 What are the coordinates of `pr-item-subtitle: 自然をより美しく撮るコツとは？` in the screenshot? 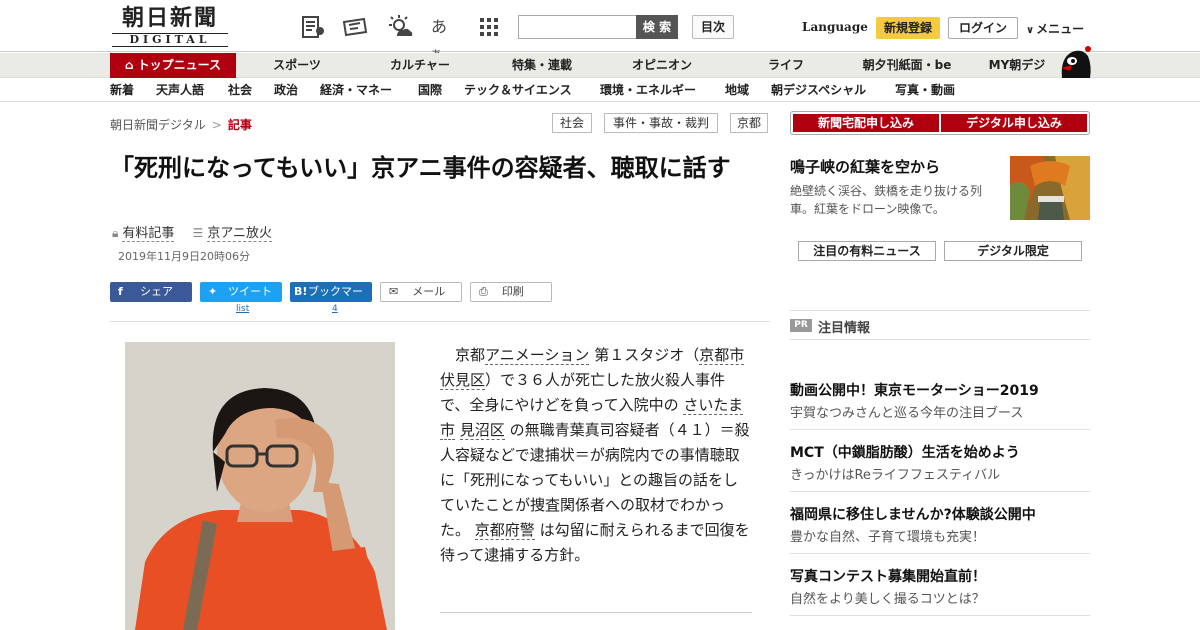 It's located at (887, 599).